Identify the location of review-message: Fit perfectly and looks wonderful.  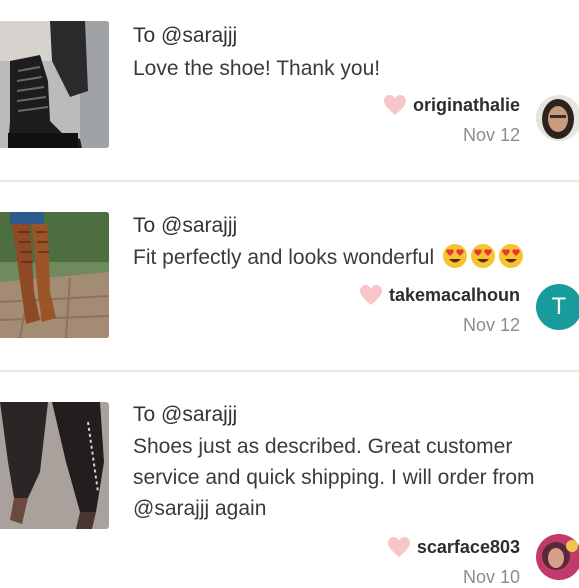
(356, 257).